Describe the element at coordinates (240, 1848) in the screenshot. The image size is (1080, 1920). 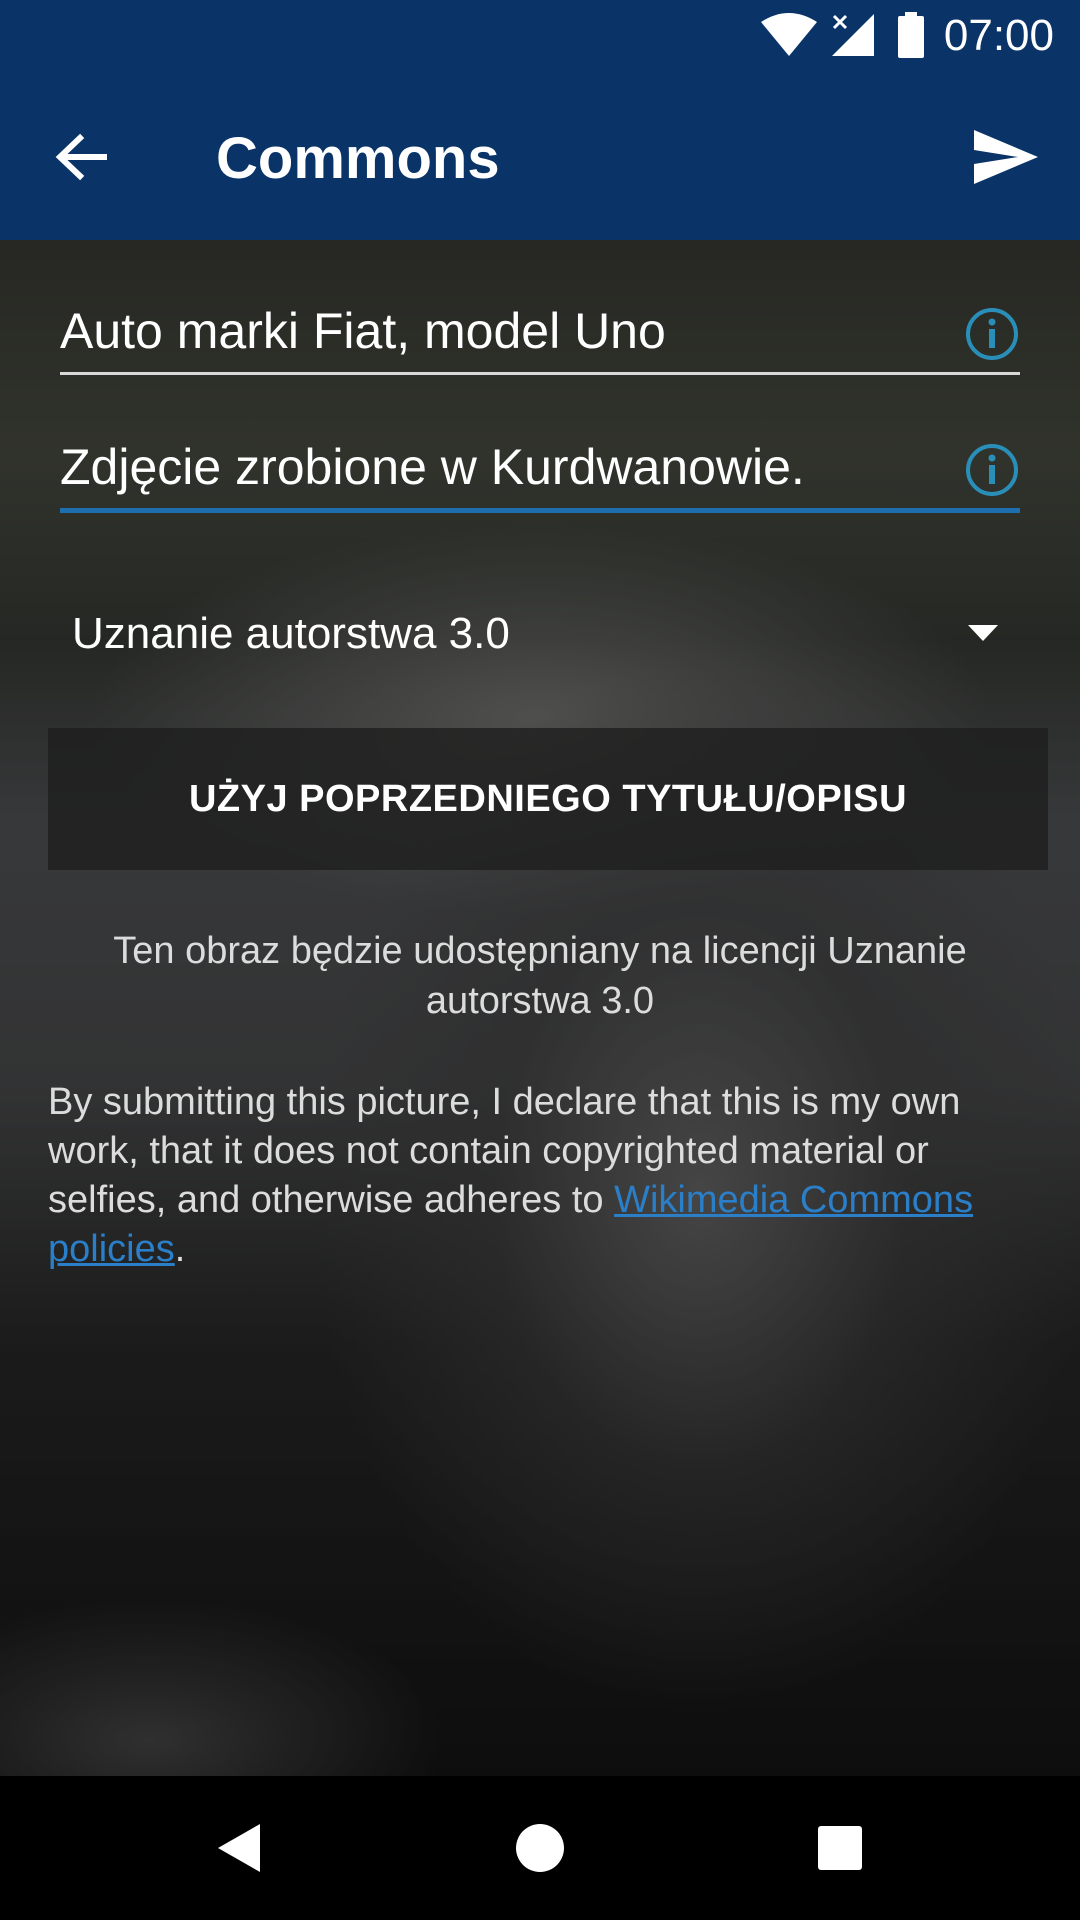
I see `nav-back-icon` at that location.